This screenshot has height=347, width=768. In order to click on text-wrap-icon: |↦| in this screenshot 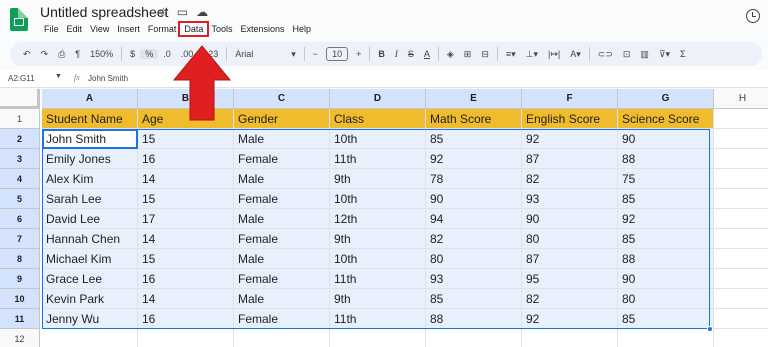, I will do `click(554, 54)`.